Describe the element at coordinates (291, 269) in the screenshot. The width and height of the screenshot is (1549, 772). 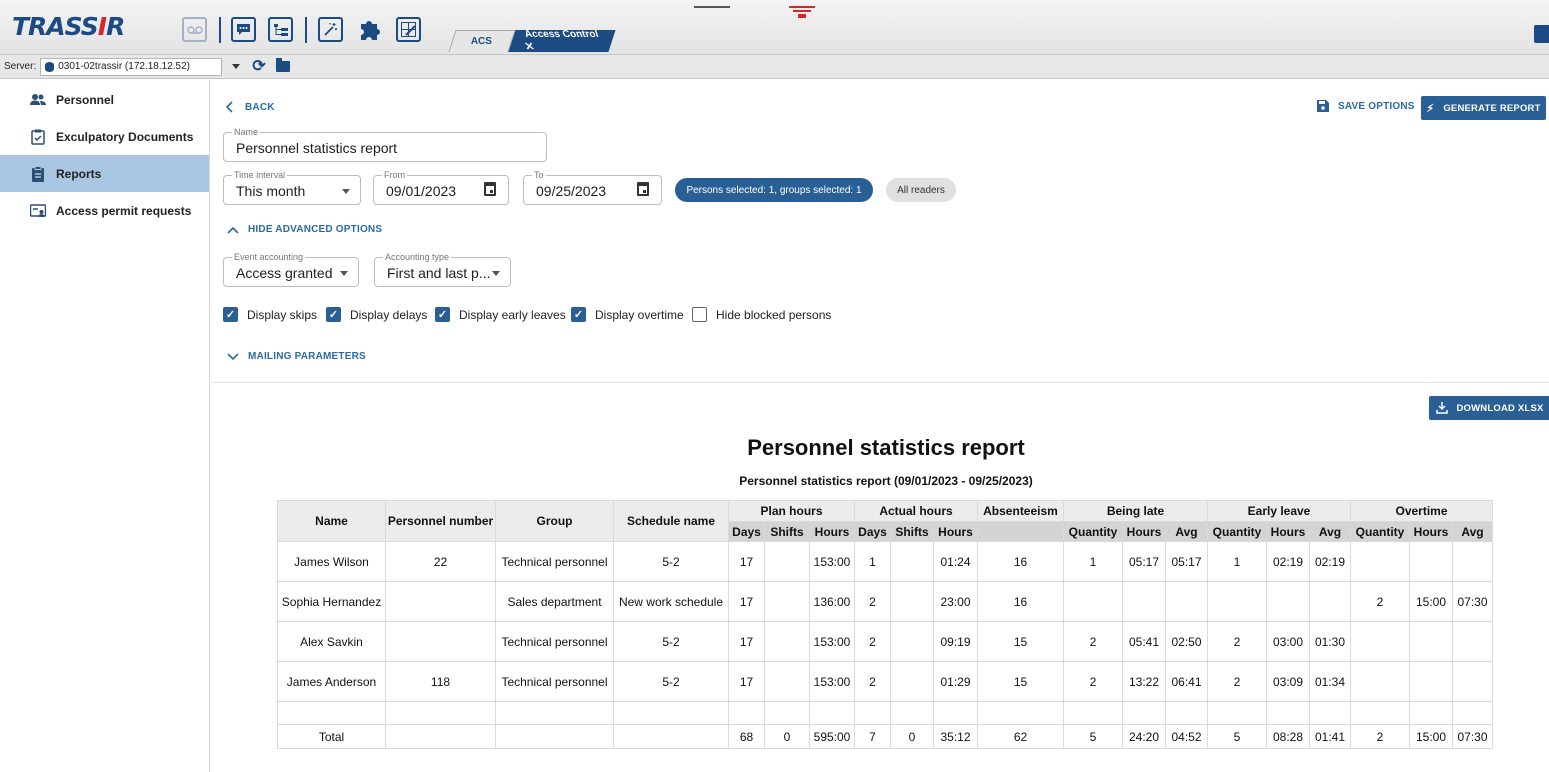
I see `event-accounting-select: Event accounting Access granted` at that location.